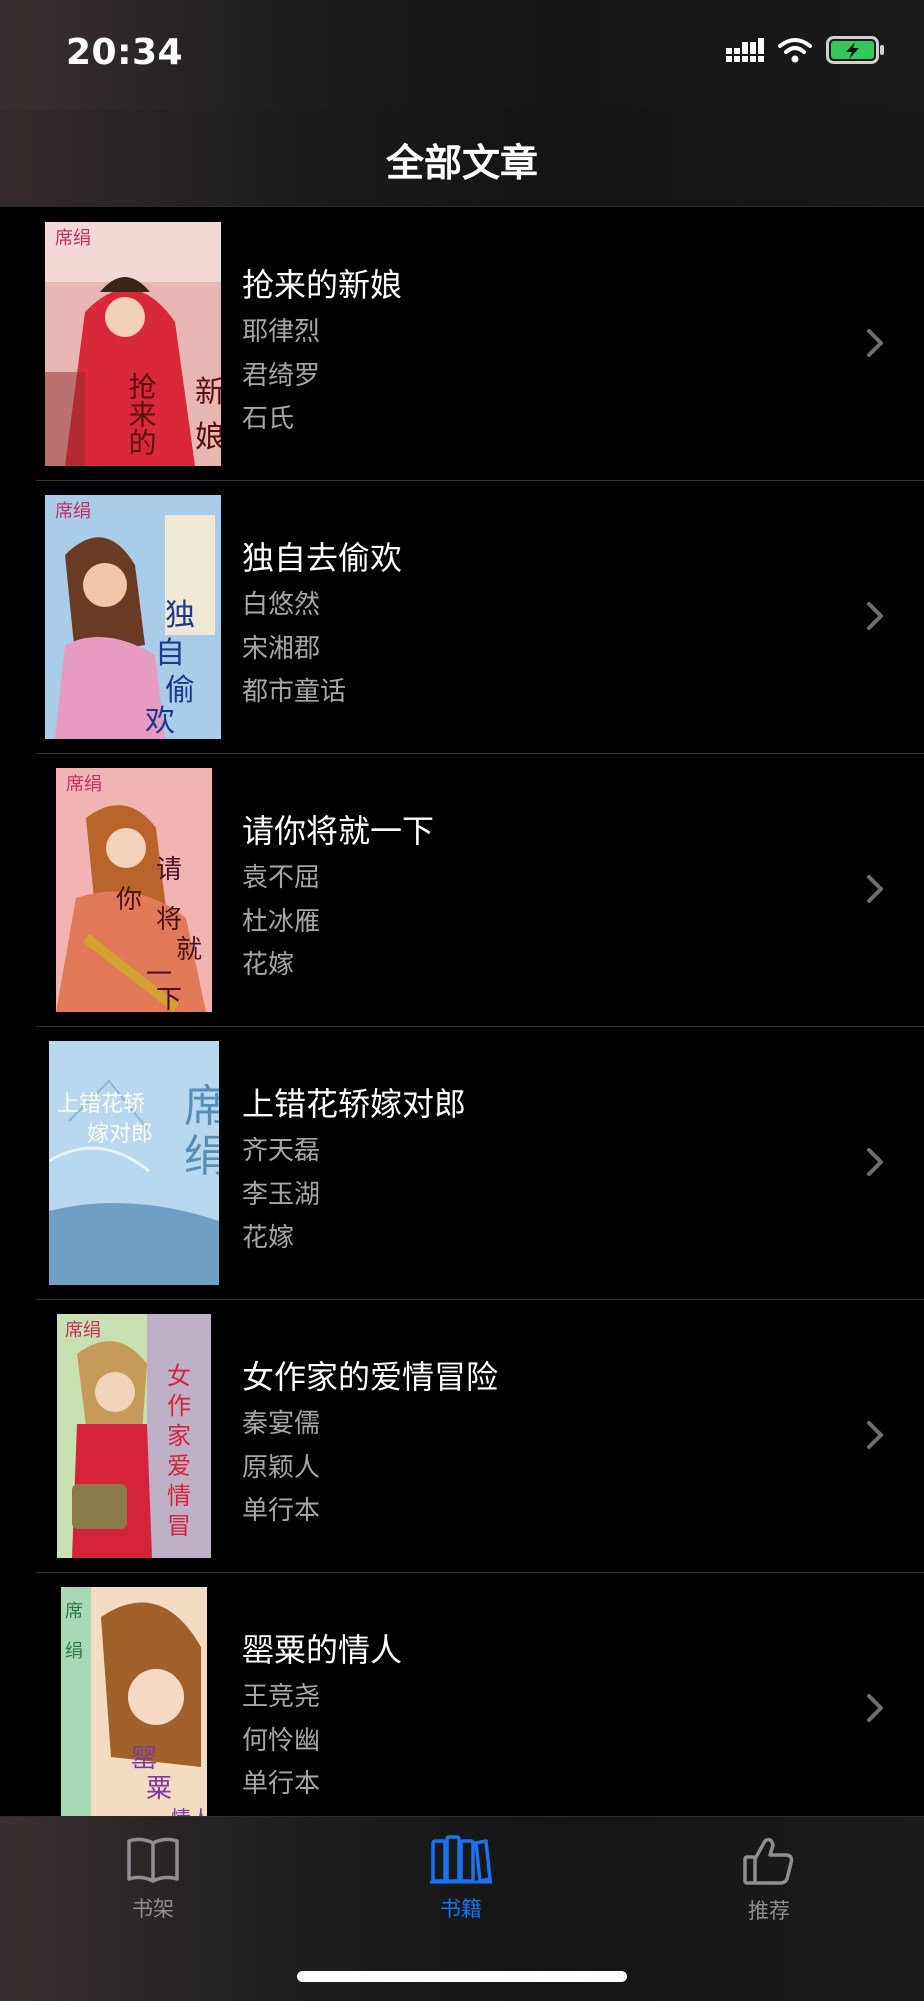 Image resolution: width=924 pixels, height=2001 pixels. Describe the element at coordinates (795, 50) in the screenshot. I see `wifi-icon` at that location.